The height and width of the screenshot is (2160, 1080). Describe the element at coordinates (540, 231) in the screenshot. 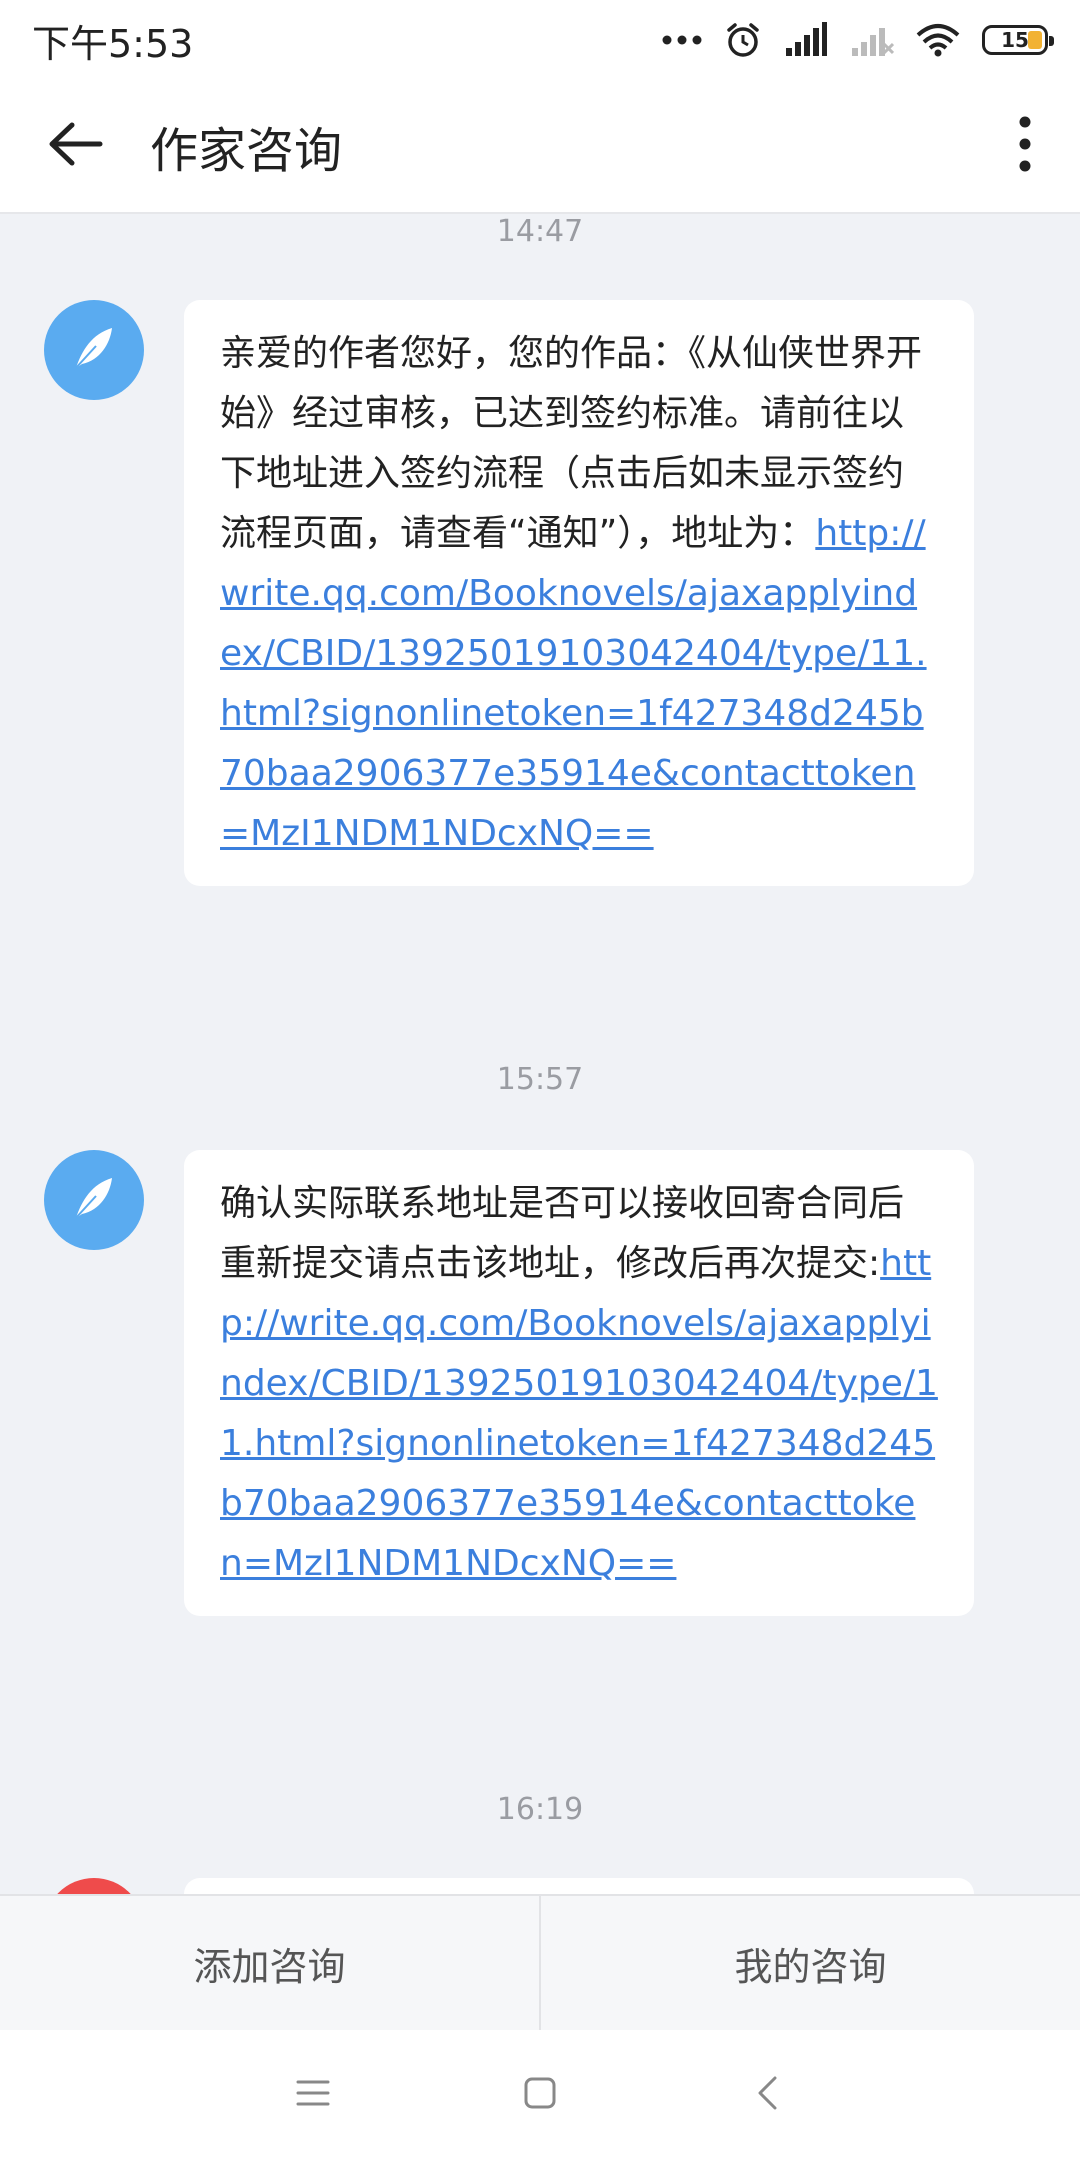

I see `message-time: 14:47` at that location.